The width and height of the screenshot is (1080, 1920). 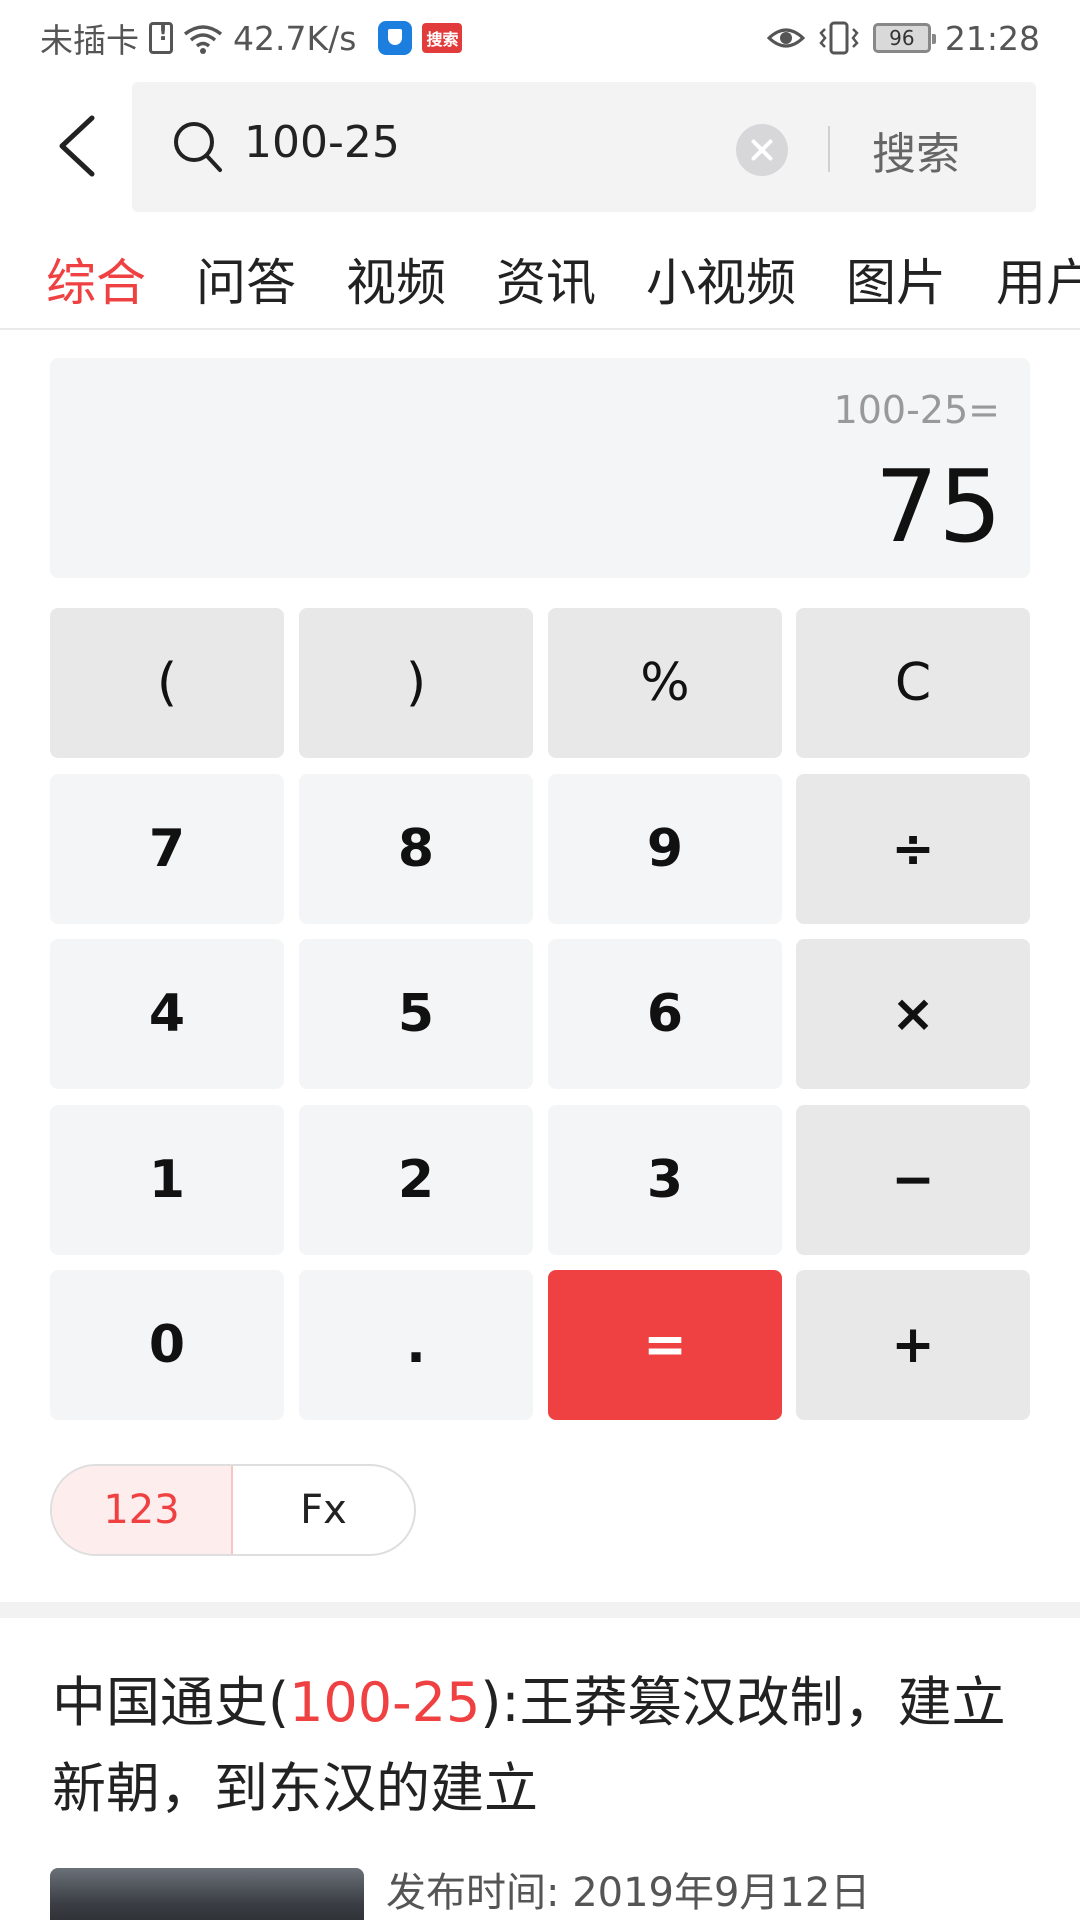 I want to click on key-1: 1, so click(x=167, y=1180).